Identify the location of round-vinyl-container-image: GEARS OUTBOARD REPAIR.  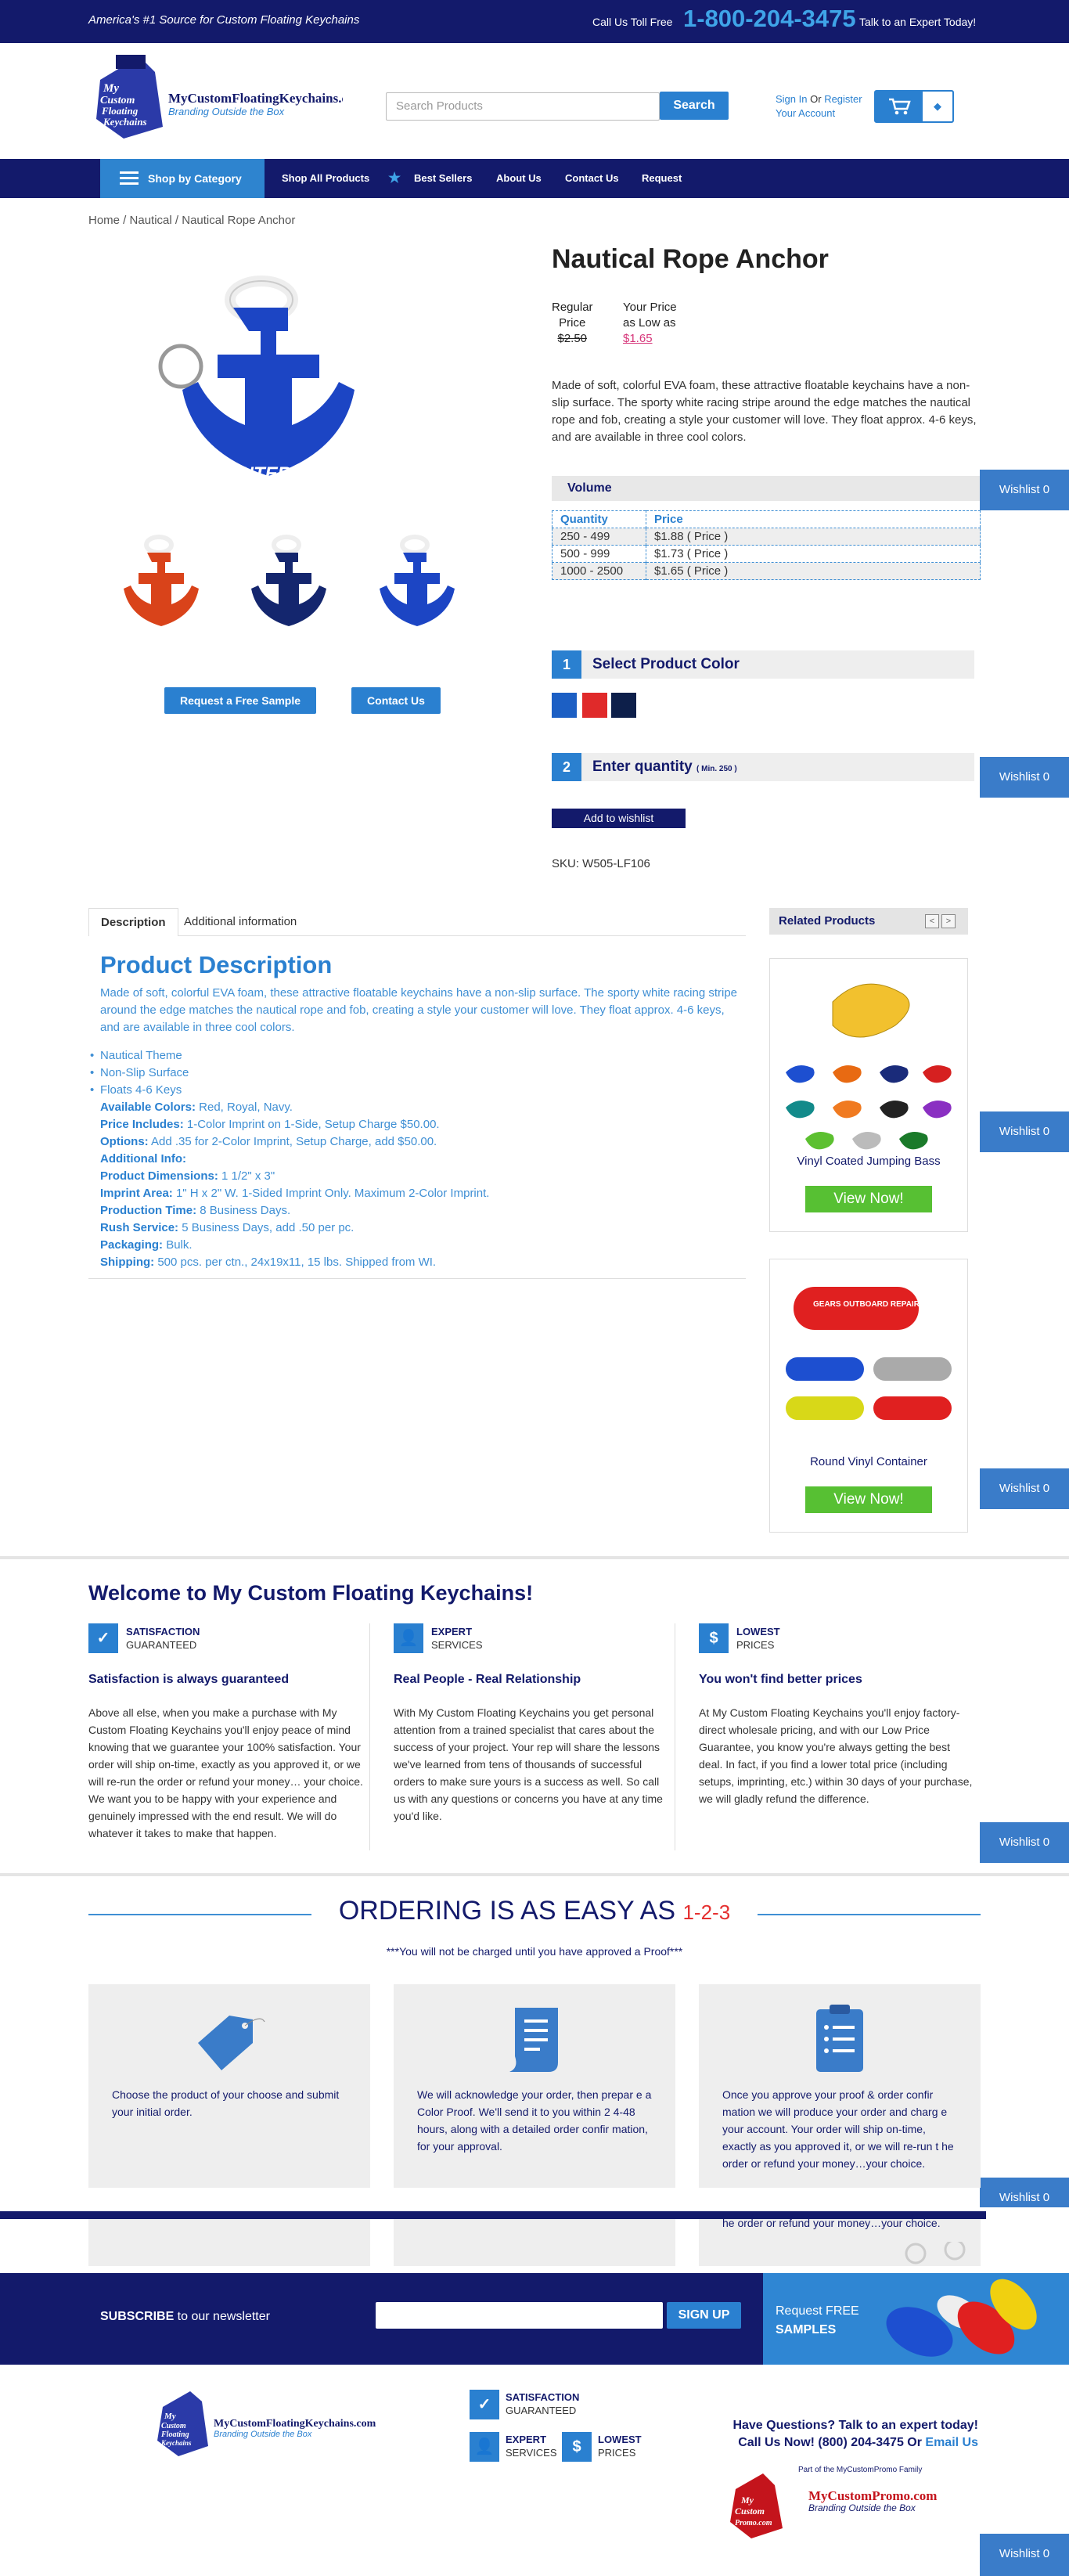
(869, 1353).